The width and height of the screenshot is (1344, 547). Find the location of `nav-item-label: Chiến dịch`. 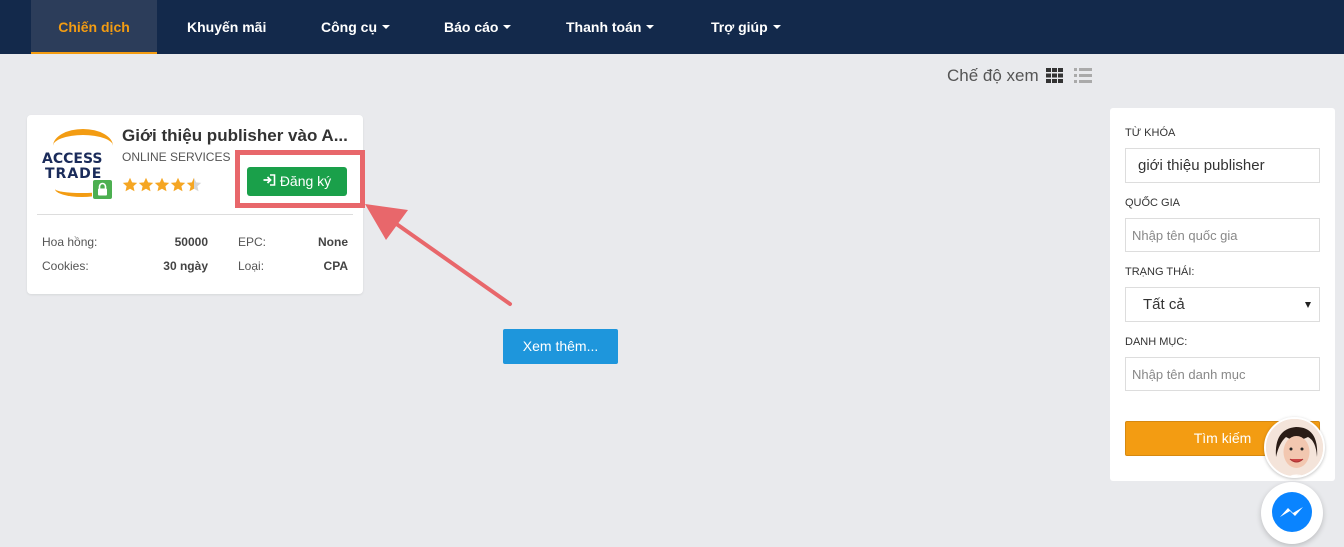

nav-item-label: Chiến dịch is located at coordinates (94, 27).